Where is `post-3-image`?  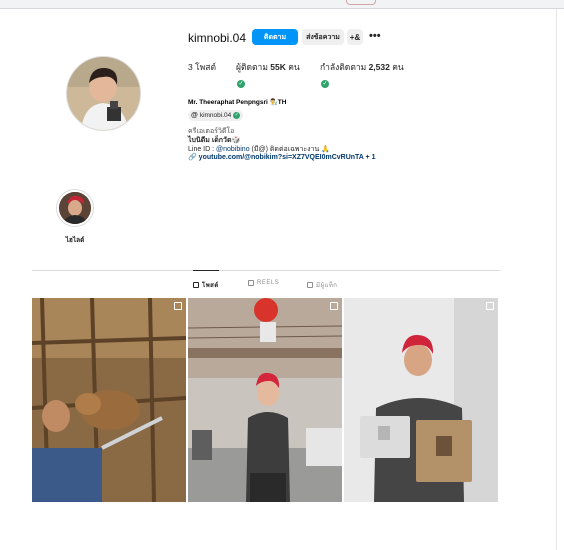 post-3-image is located at coordinates (421, 400).